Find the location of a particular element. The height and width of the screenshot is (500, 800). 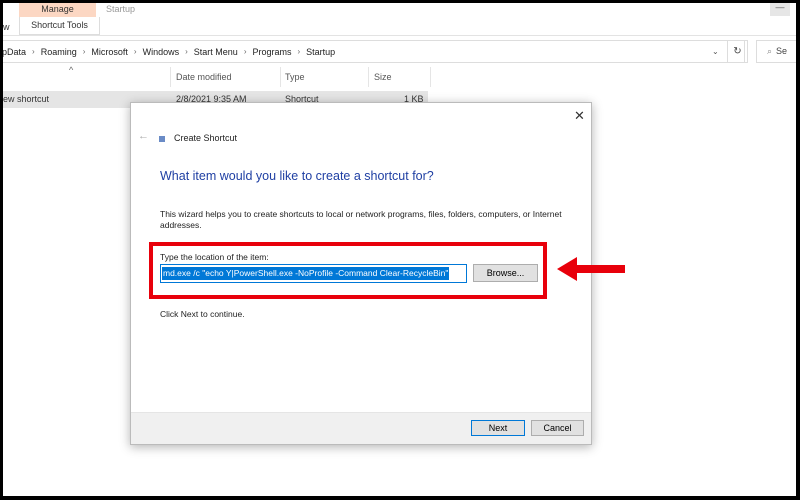

arrow-shape is located at coordinates (591, 269).